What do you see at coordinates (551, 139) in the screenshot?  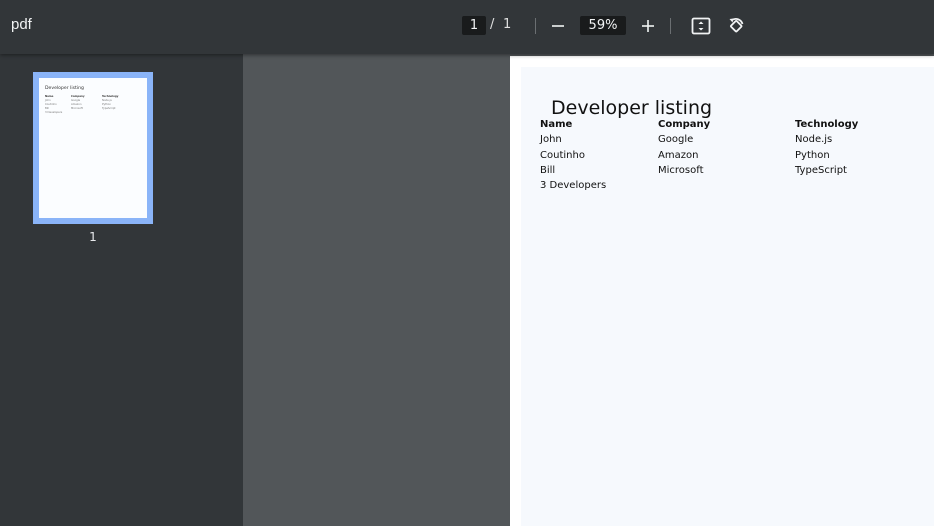 I see `table-cell: John` at bounding box center [551, 139].